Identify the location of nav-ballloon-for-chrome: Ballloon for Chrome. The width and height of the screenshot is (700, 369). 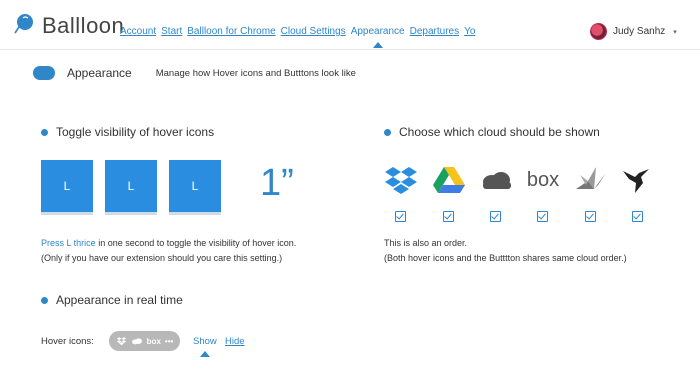
(231, 31).